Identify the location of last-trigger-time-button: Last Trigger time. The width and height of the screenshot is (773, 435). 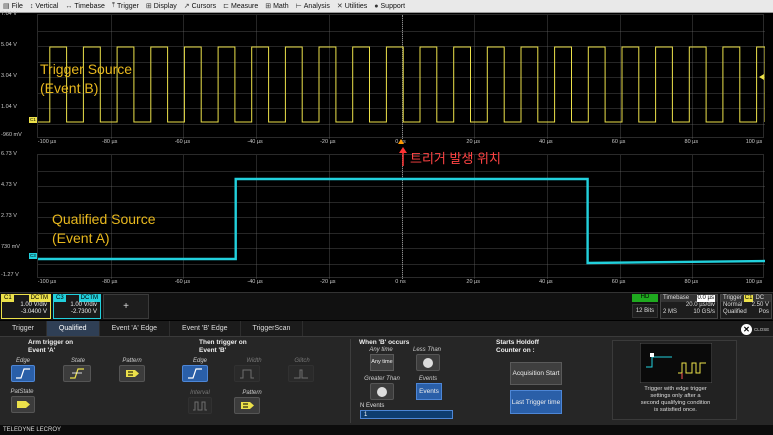
(536, 402).